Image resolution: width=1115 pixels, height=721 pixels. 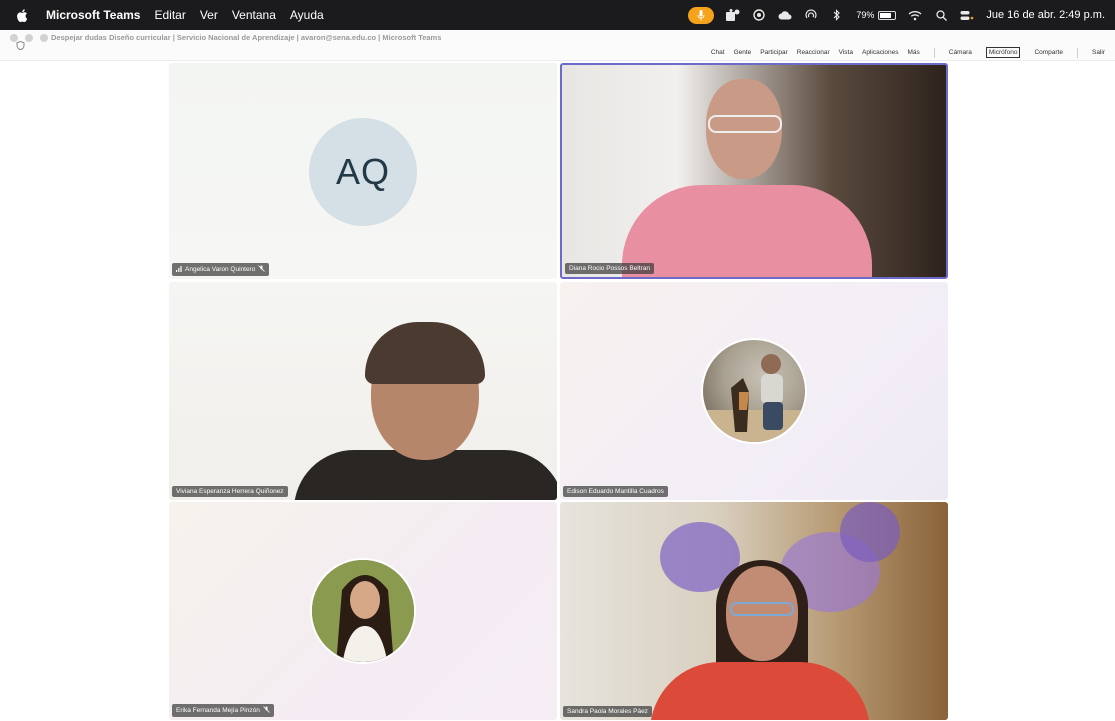 I want to click on participant-name: Edison Eduardo Mantilla Cuadros, so click(x=615, y=491).